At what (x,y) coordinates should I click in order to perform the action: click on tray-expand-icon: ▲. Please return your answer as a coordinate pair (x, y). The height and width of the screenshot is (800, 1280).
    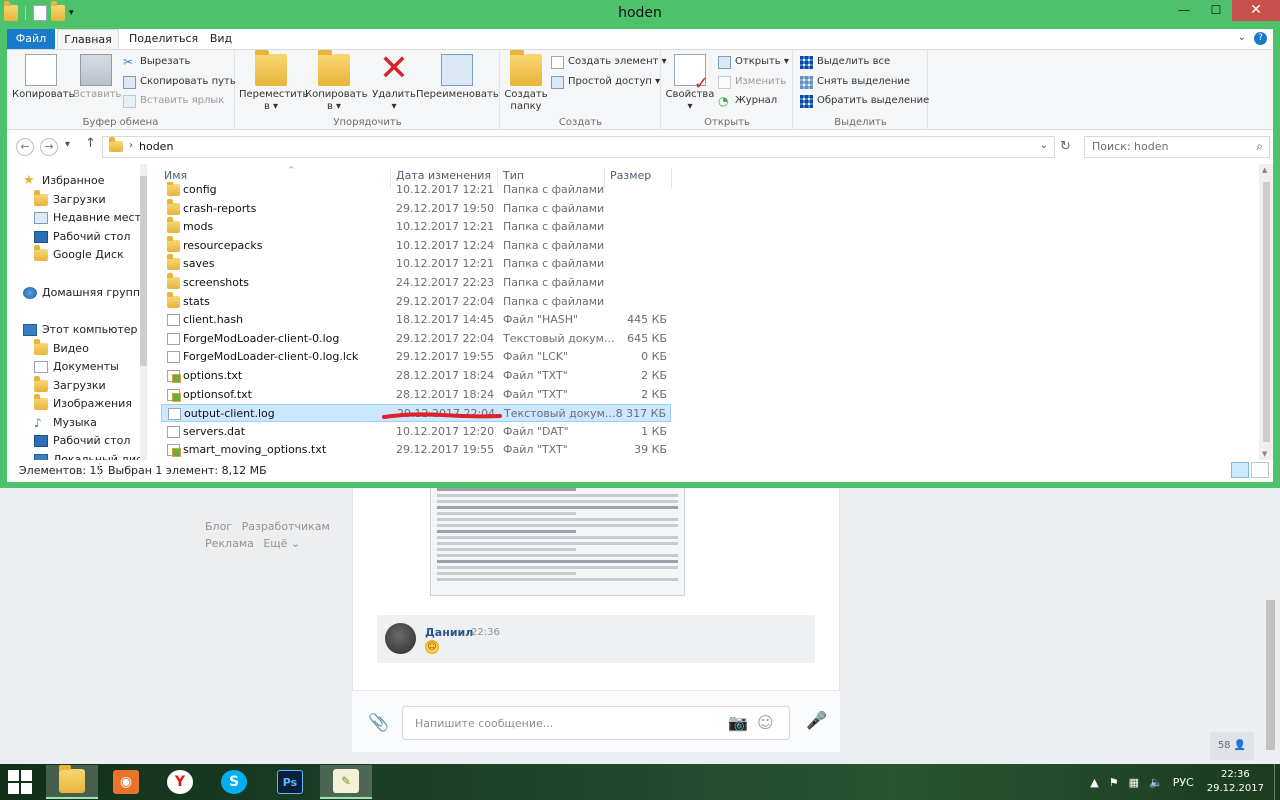
    Looking at the image, I should click on (1094, 782).